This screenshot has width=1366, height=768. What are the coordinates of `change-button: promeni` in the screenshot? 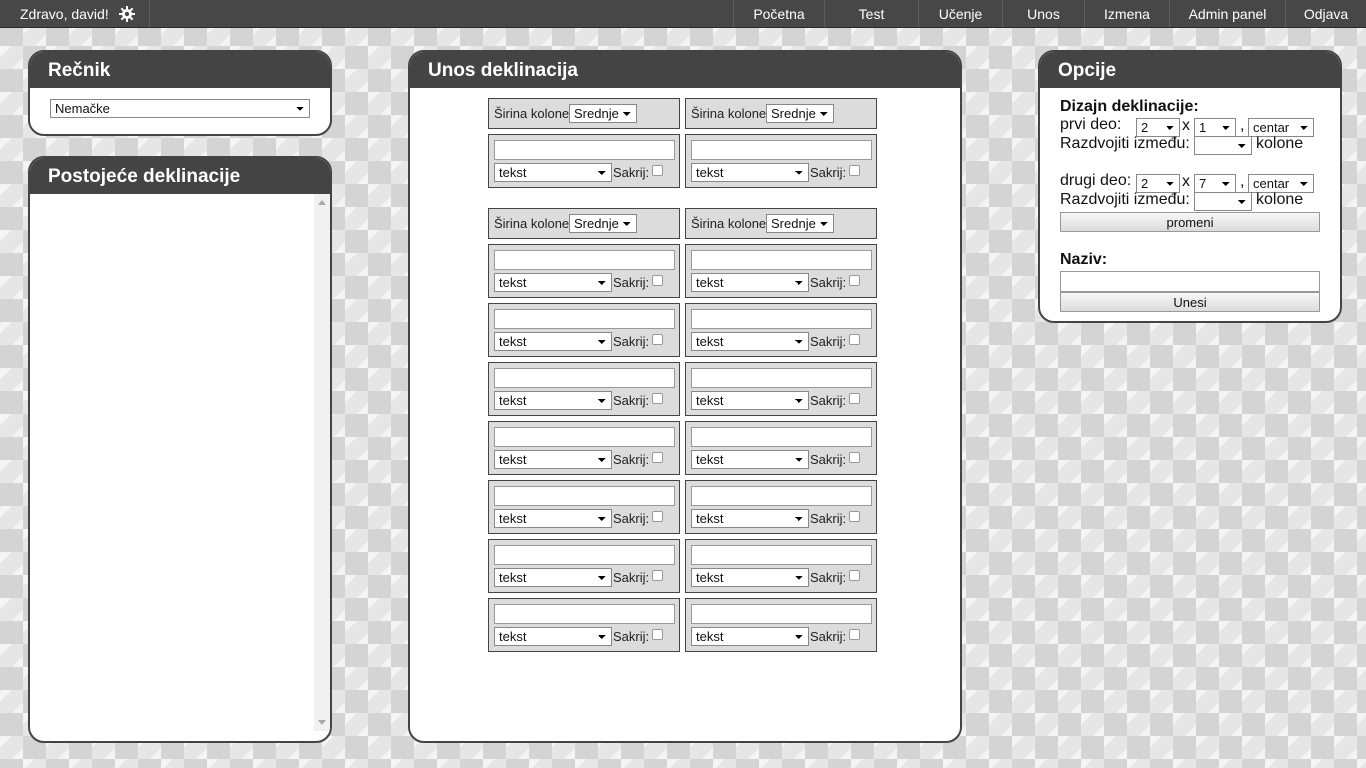 It's located at (1190, 222).